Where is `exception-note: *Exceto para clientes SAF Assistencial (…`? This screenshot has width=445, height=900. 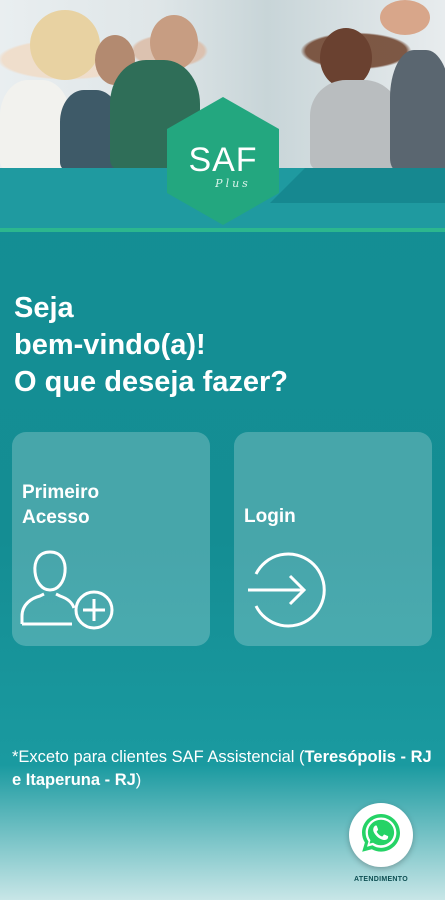 exception-note: *Exceto para clientes SAF Assistencial (… is located at coordinates (224, 769).